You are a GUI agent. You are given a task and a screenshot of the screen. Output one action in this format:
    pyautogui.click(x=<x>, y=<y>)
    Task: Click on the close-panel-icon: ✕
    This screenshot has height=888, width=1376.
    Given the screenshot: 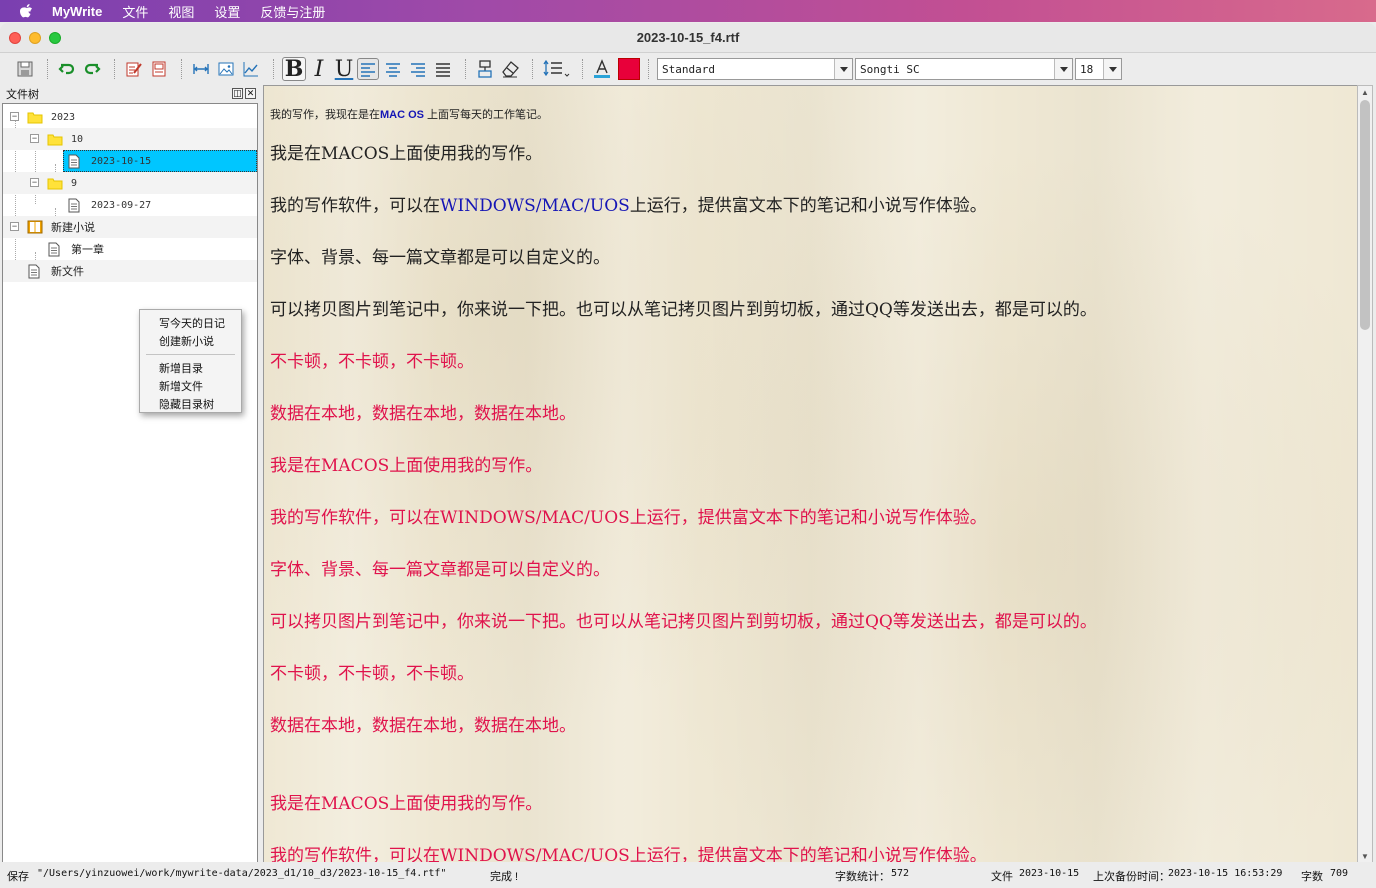 What is the action you would take?
    pyautogui.click(x=250, y=93)
    